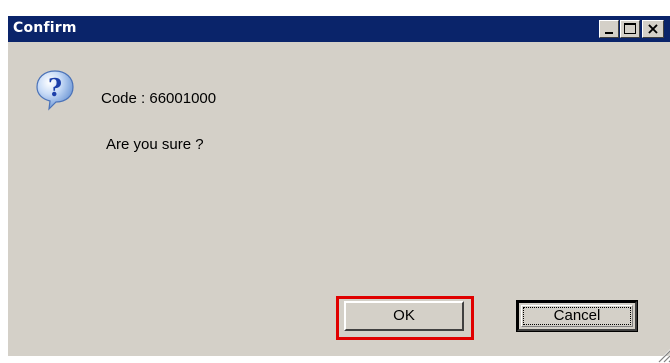 The image size is (670, 363). I want to click on maximize-button, so click(630, 29).